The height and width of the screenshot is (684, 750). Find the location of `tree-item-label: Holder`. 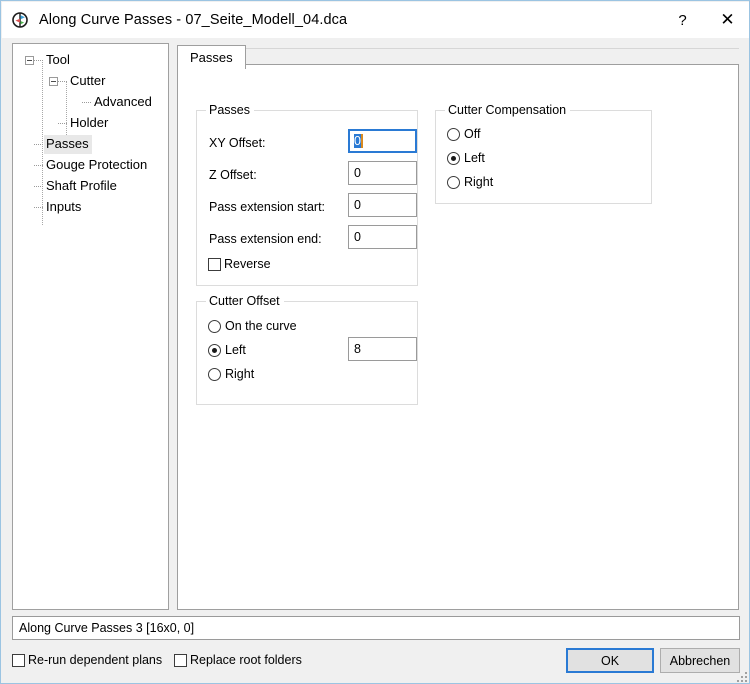

tree-item-label: Holder is located at coordinates (89, 122).